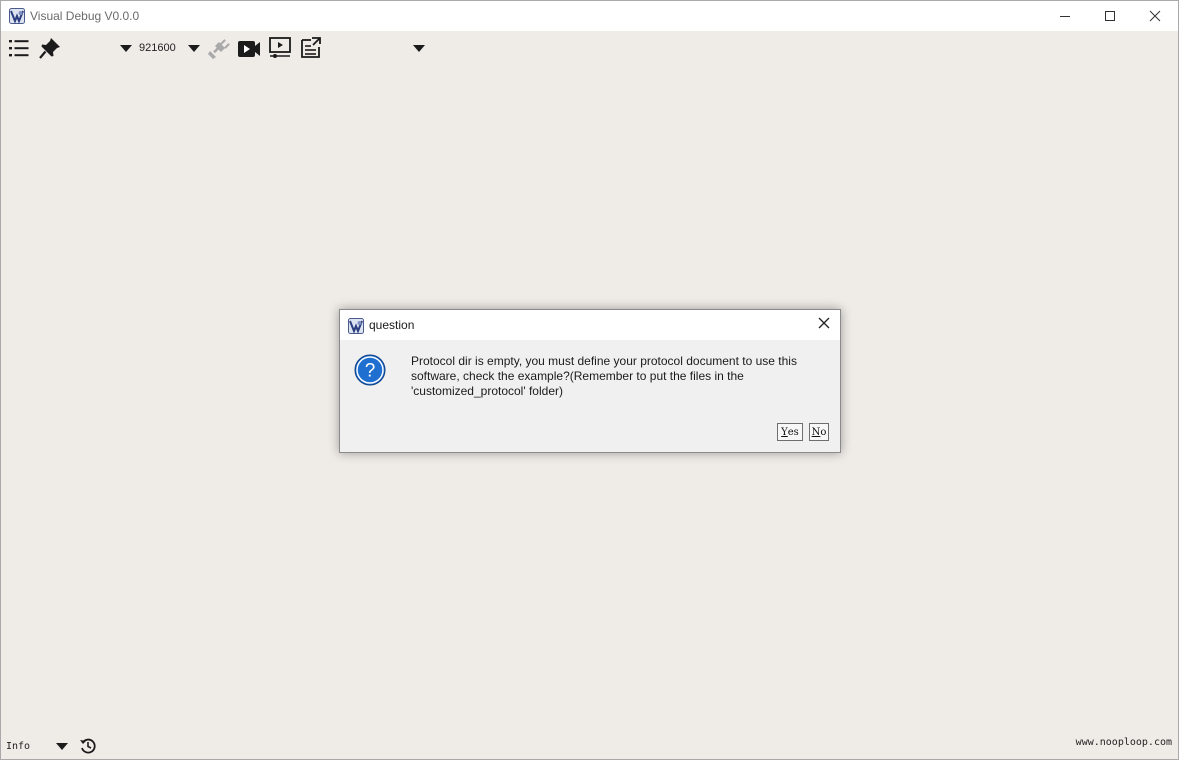 Image resolution: width=1179 pixels, height=760 pixels. What do you see at coordinates (85, 16) in the screenshot?
I see `window-title: Visual Debug V0.0.0` at bounding box center [85, 16].